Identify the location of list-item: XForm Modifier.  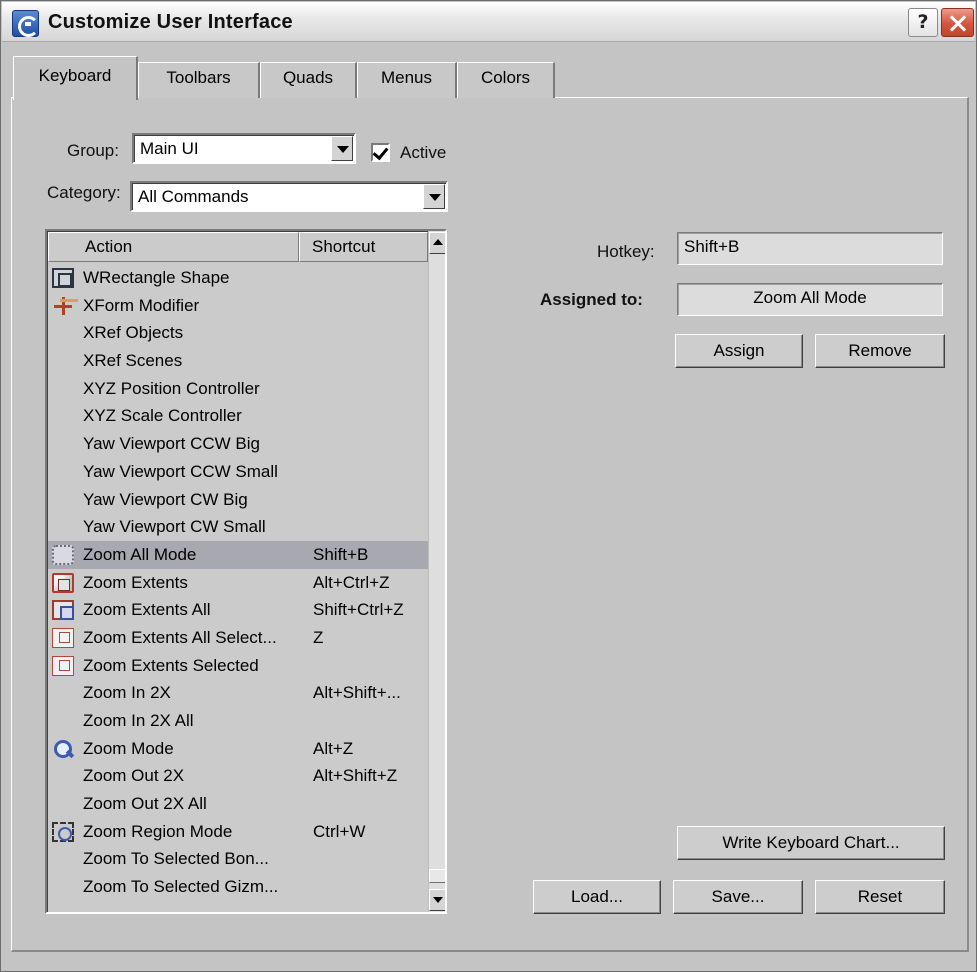
(238, 306).